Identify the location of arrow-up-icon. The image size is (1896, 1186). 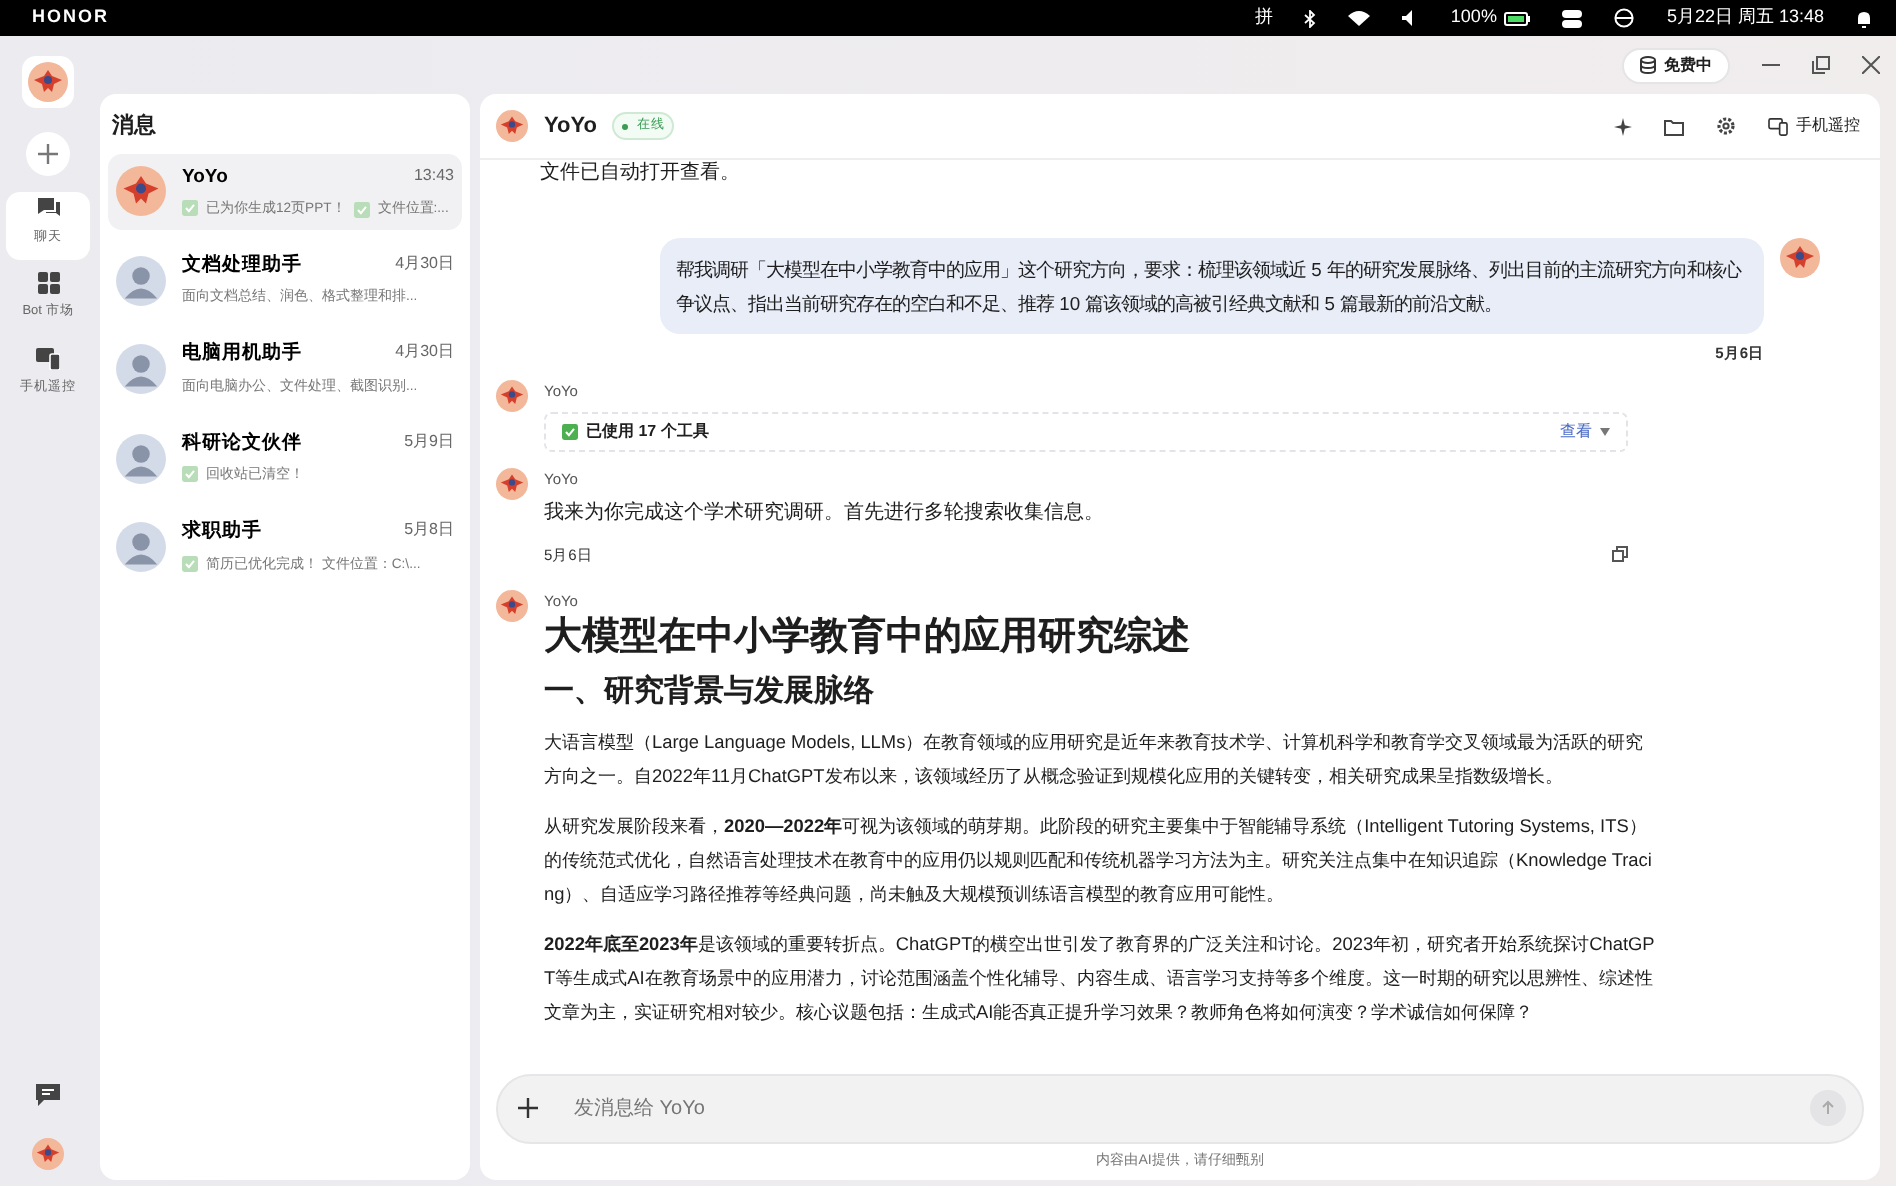
(1828, 1108).